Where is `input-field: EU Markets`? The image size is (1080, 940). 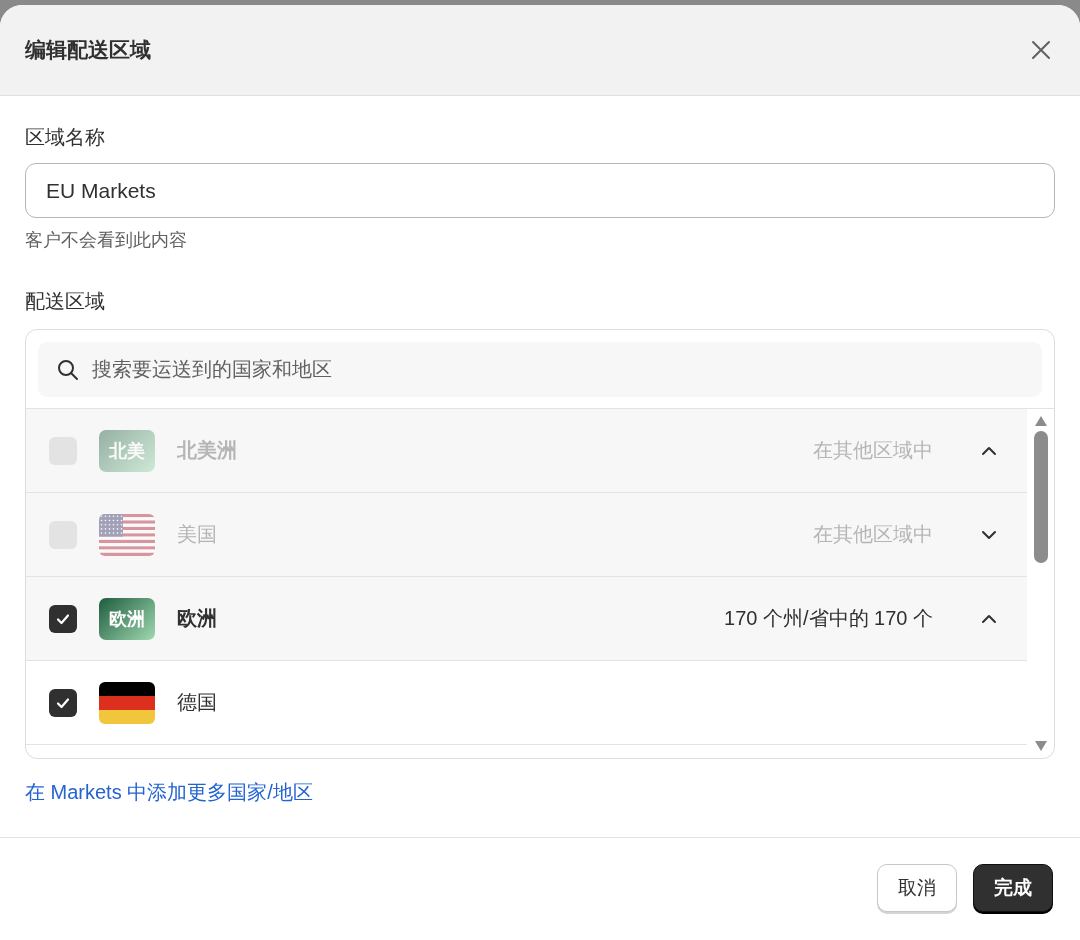 input-field: EU Markets is located at coordinates (540, 190).